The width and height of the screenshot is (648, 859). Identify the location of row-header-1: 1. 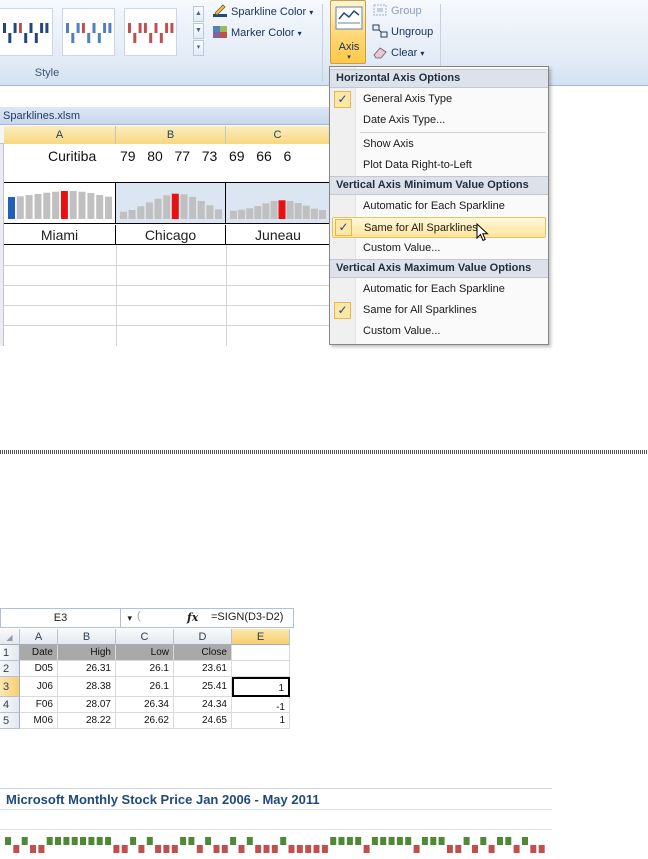
(10, 653).